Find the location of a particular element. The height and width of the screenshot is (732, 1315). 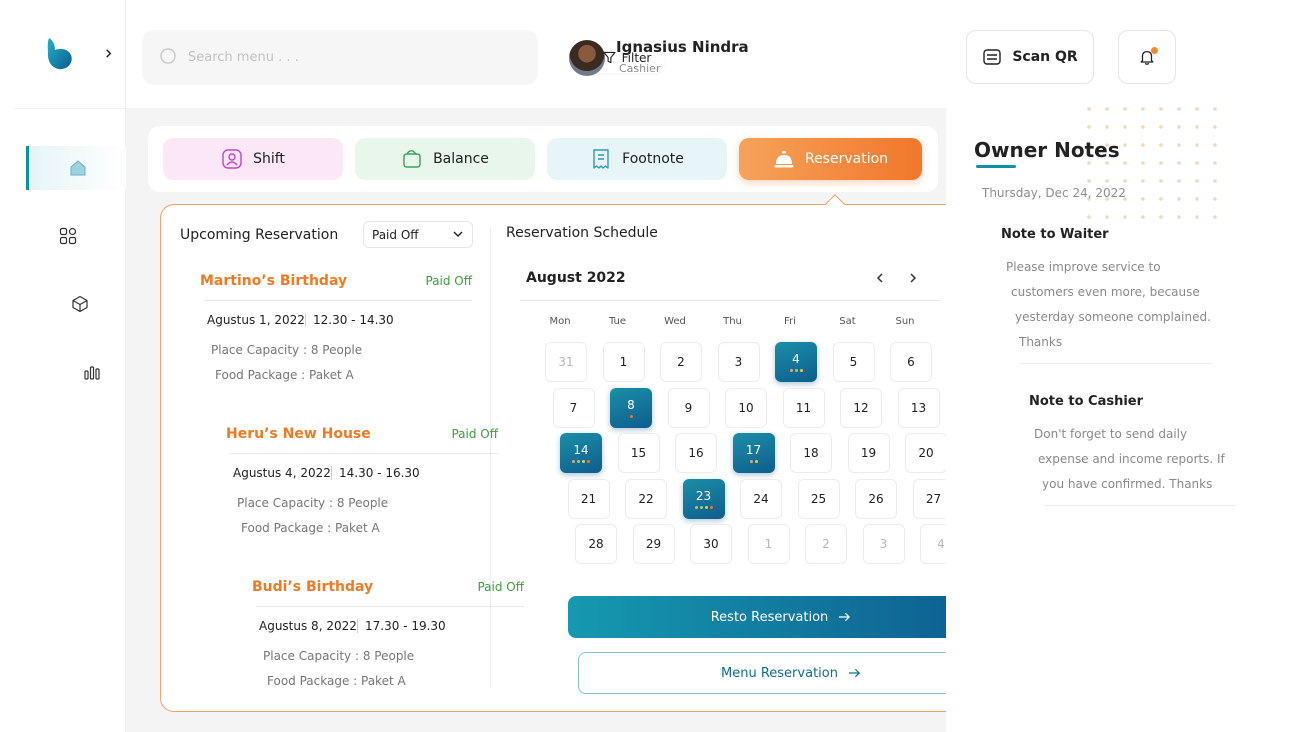

sidebar-item-home is located at coordinates (76, 168).